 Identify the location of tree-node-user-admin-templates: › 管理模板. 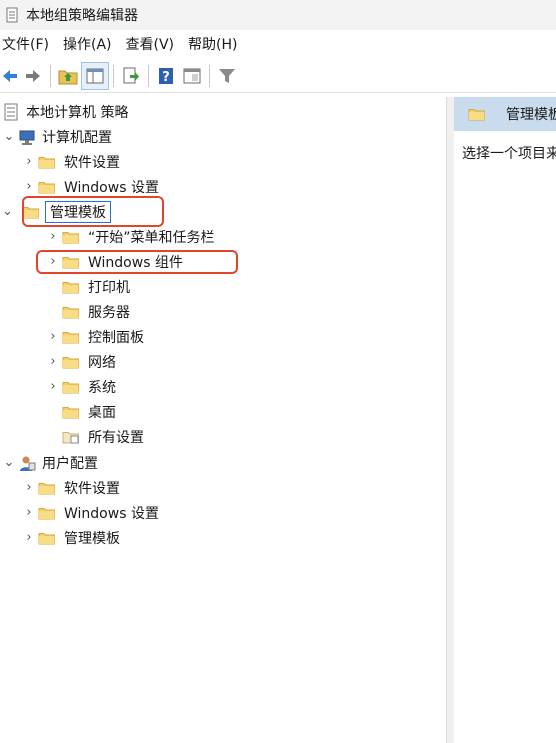
(70, 537).